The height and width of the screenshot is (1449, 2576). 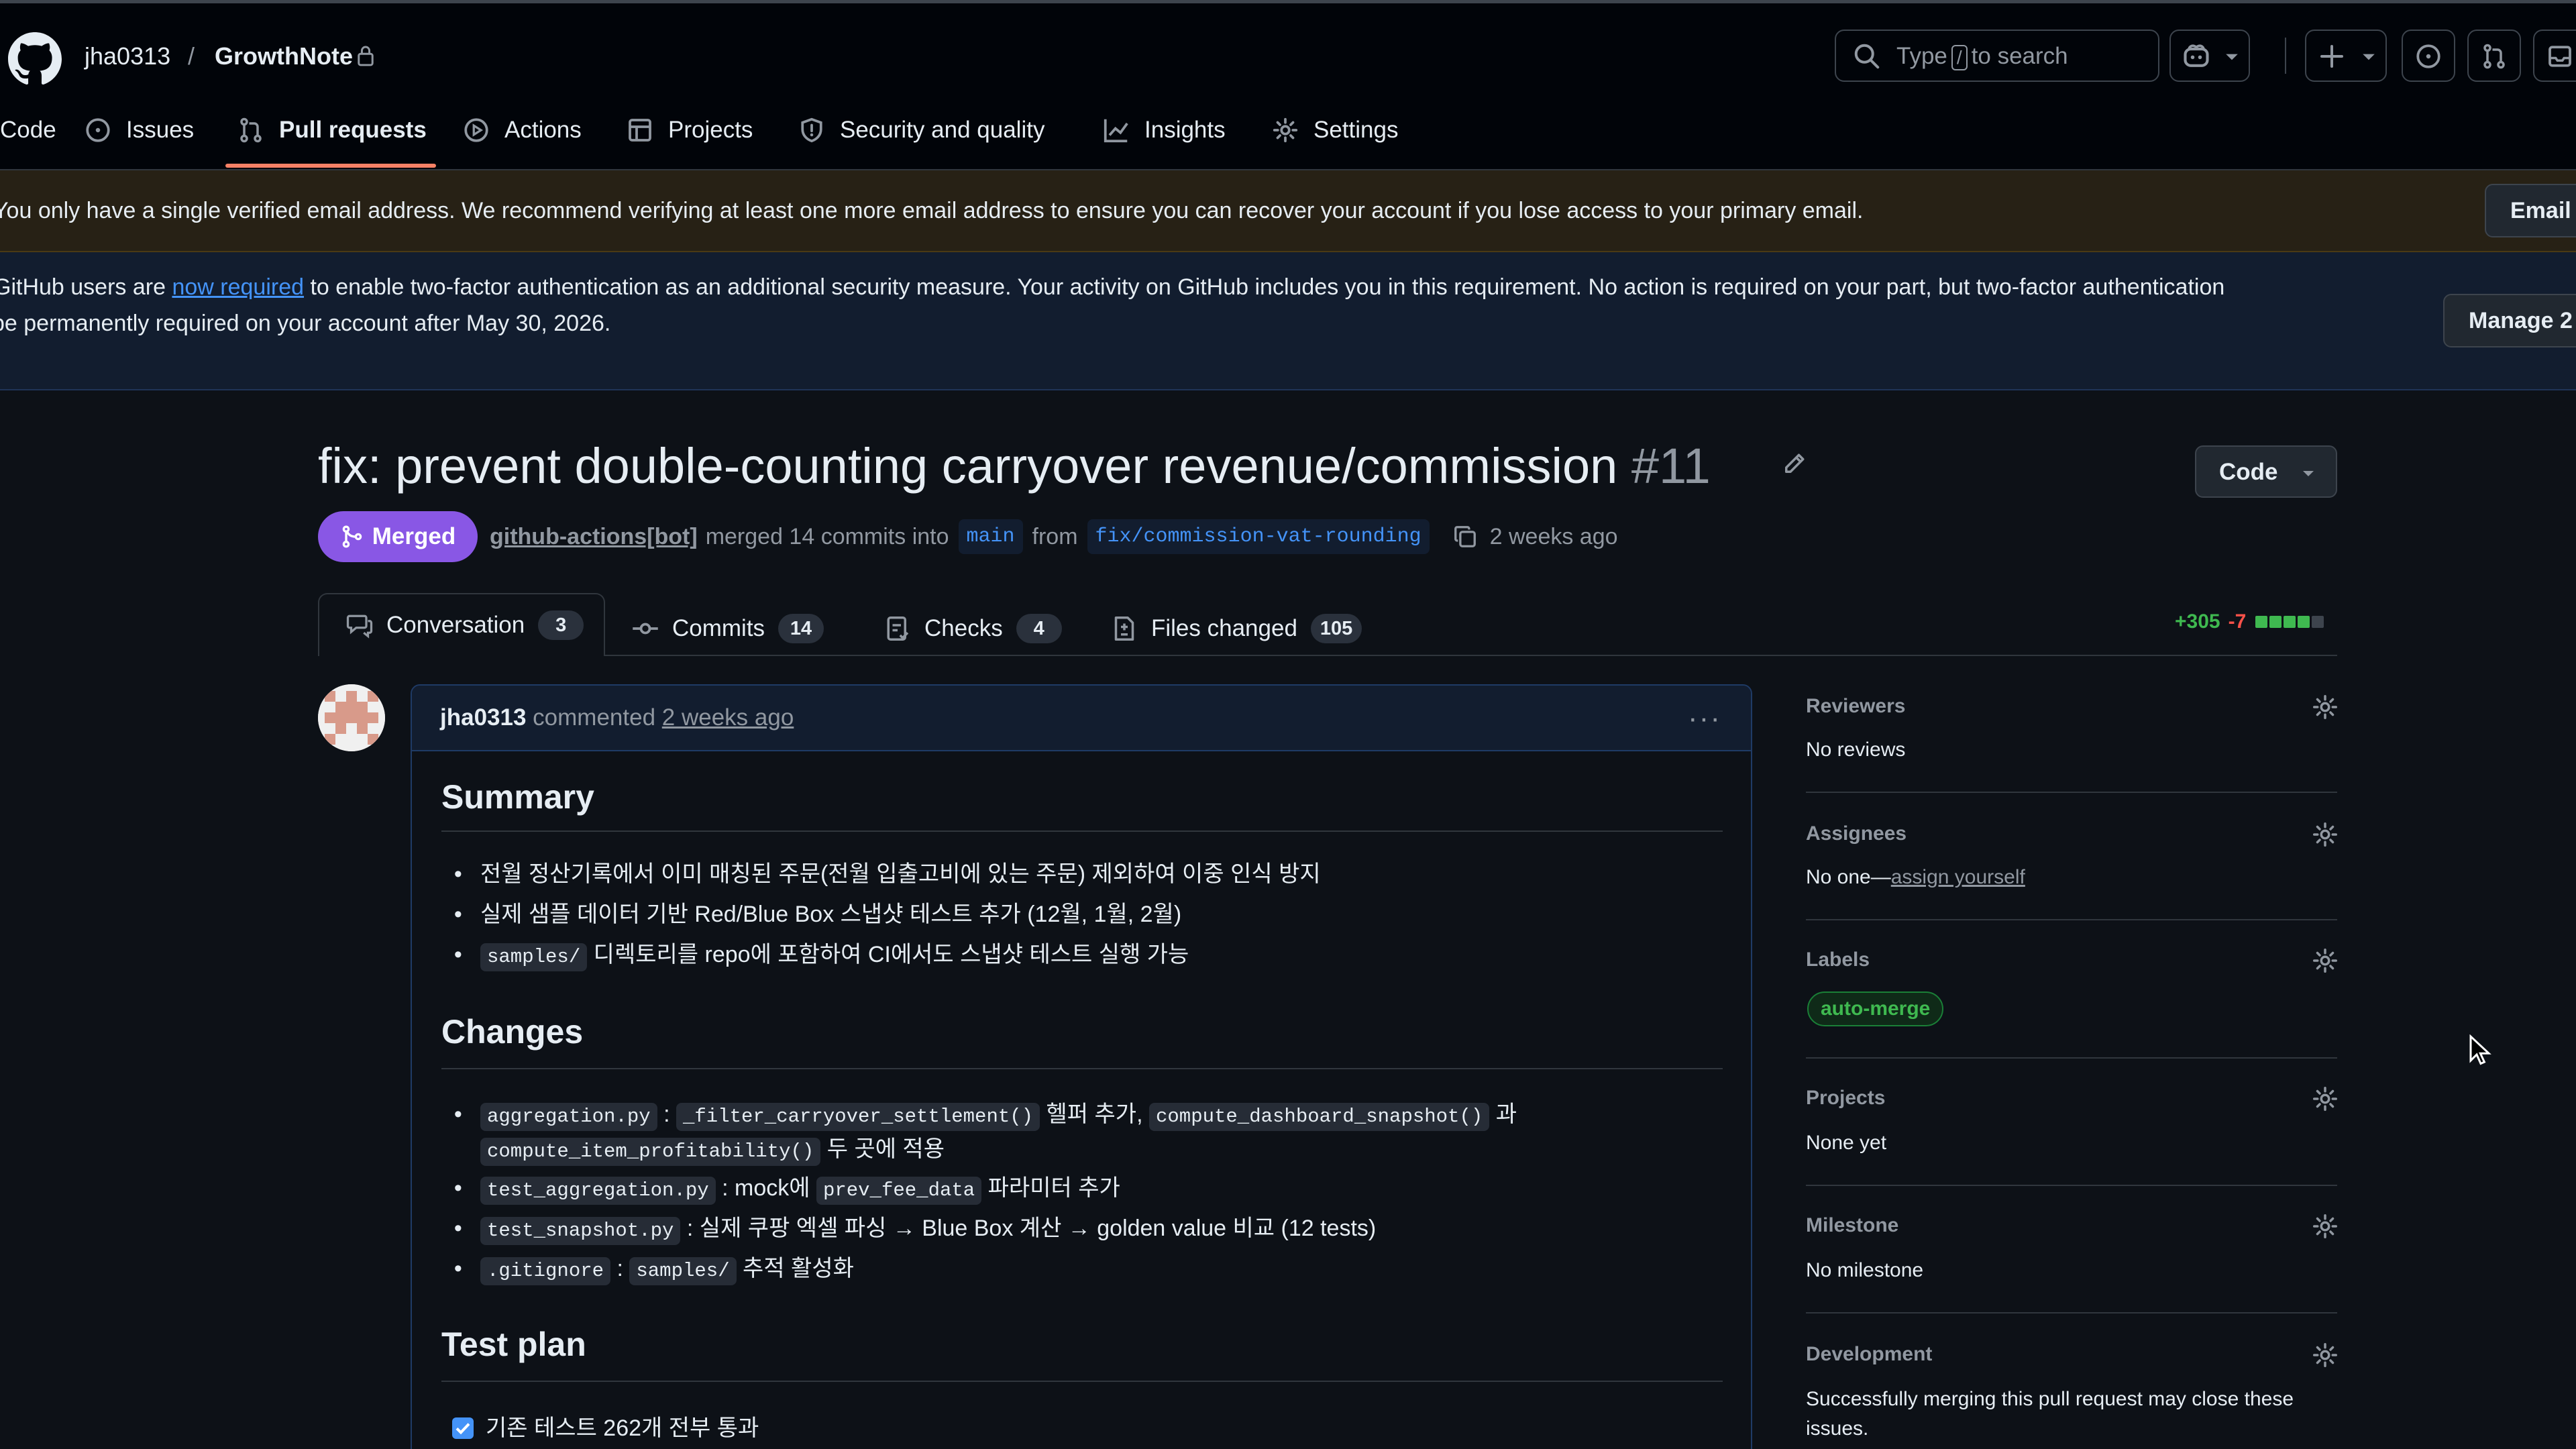 I want to click on tab-conversation: Conversation 3, so click(x=461, y=624).